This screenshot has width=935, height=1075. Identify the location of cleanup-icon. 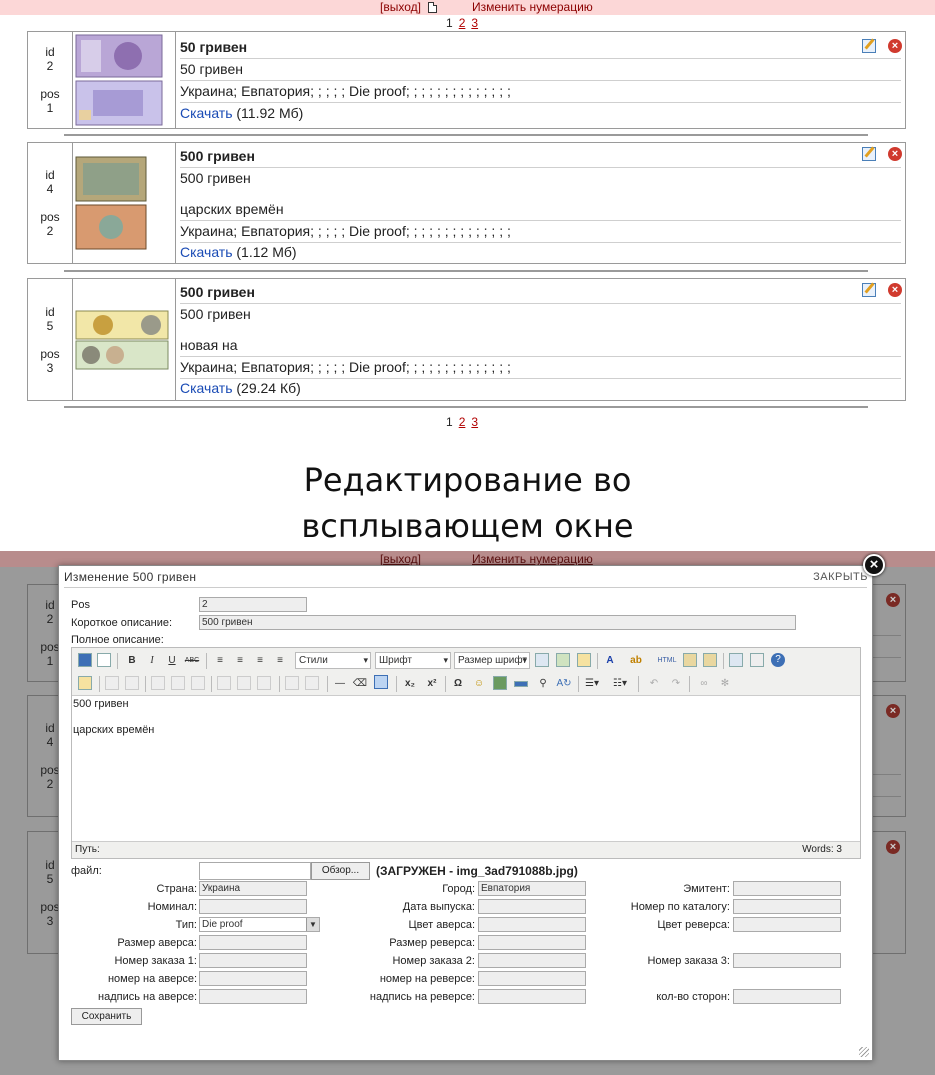
(584, 660).